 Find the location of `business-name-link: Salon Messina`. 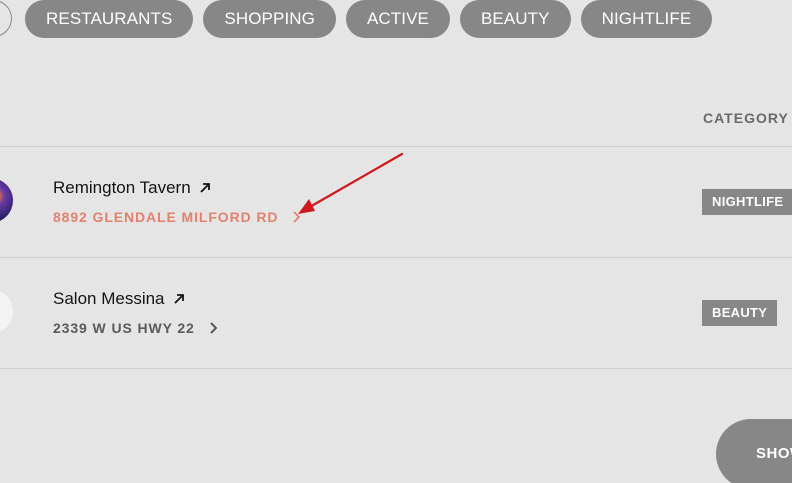

business-name-link: Salon Messina is located at coordinates (119, 299).